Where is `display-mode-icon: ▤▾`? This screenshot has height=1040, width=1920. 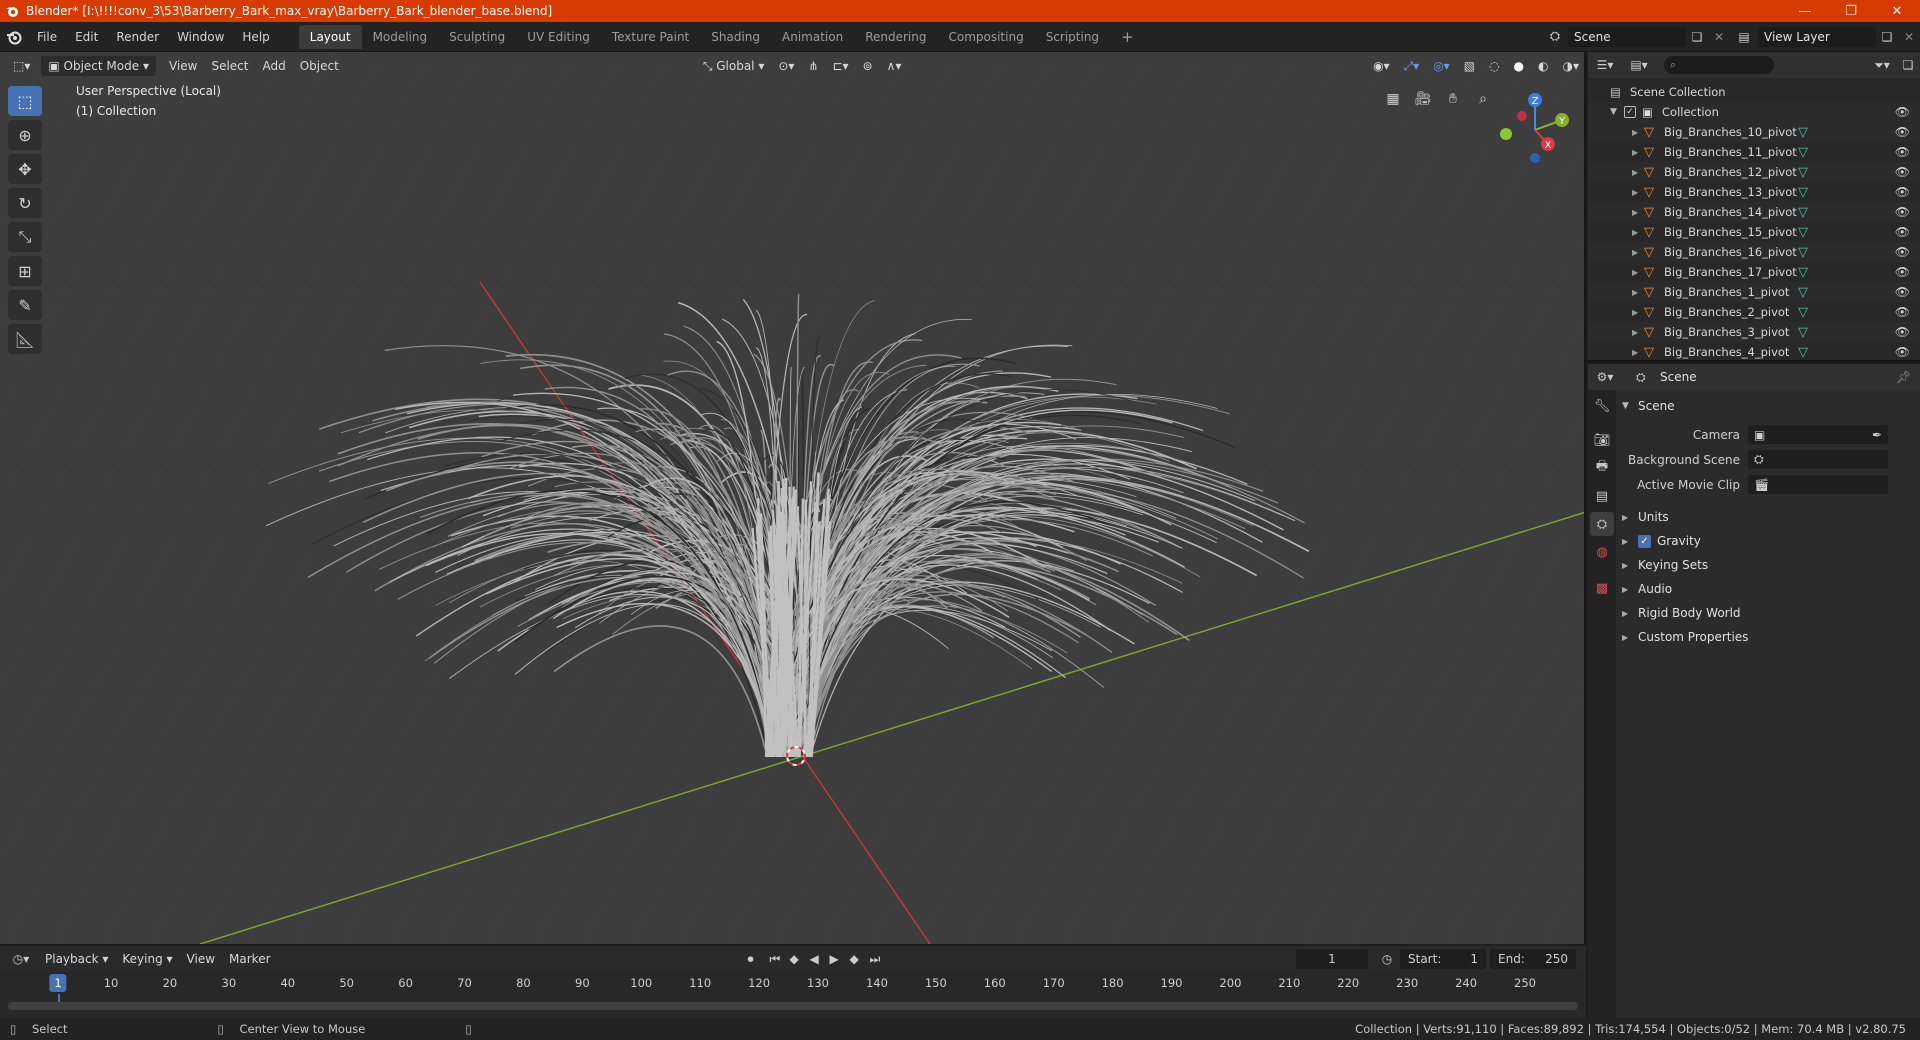
display-mode-icon: ▤▾ is located at coordinates (1639, 65).